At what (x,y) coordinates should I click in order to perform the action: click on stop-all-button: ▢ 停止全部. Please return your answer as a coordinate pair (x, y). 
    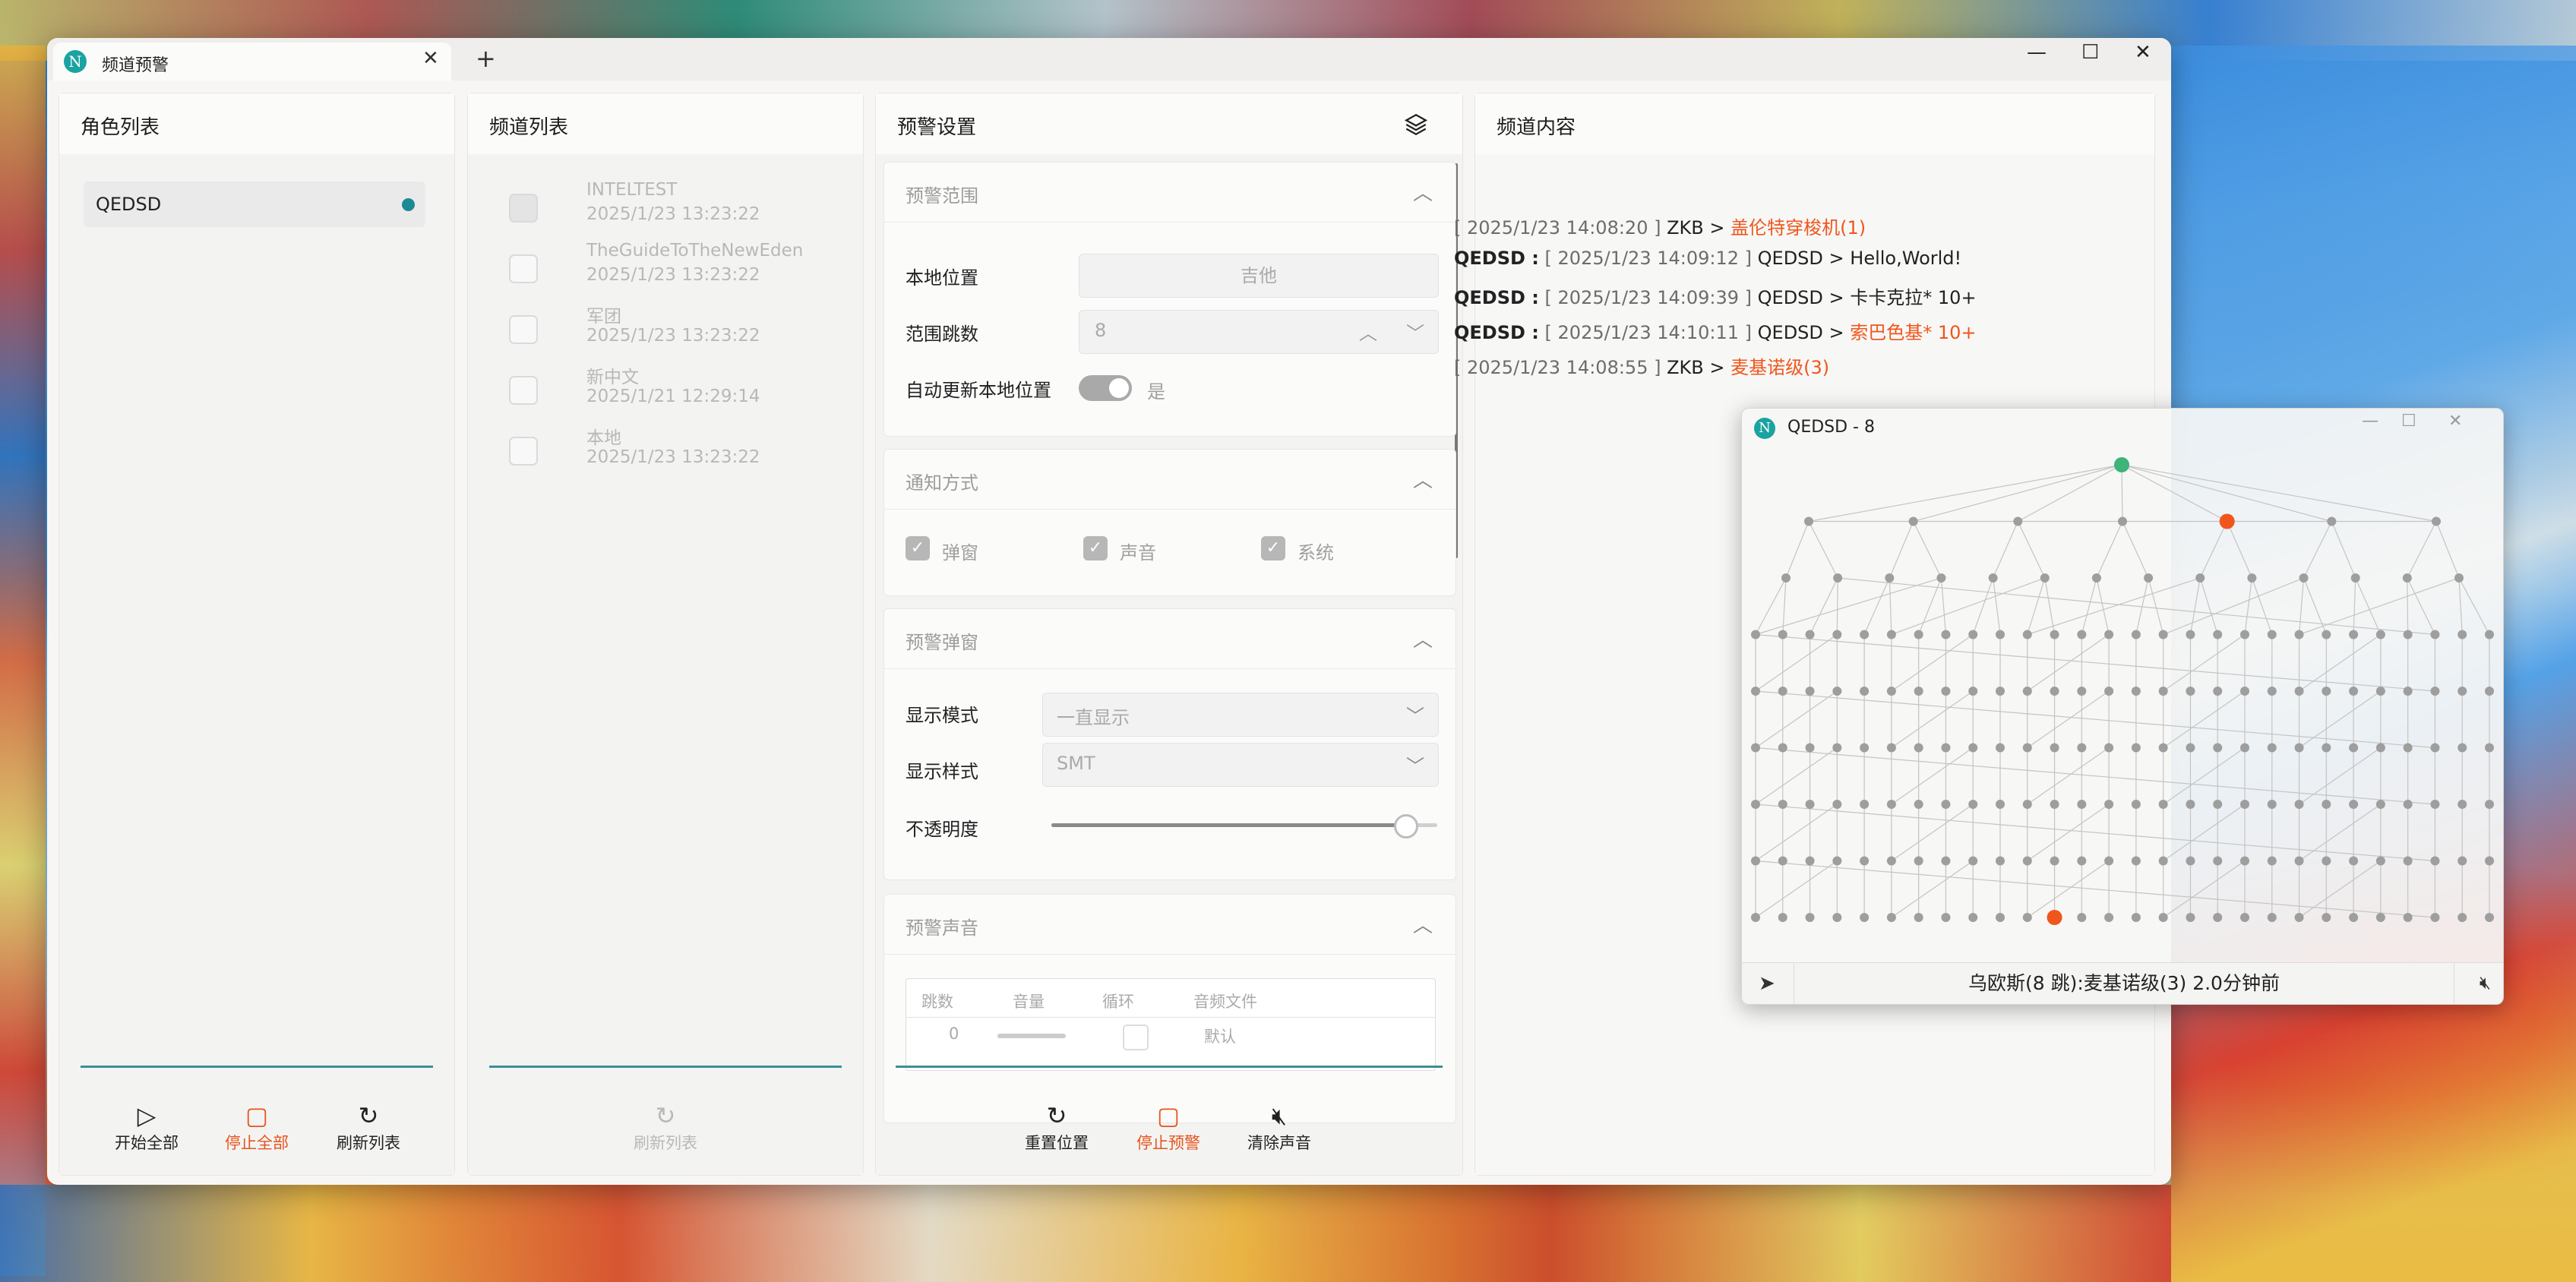
    Looking at the image, I should click on (257, 1127).